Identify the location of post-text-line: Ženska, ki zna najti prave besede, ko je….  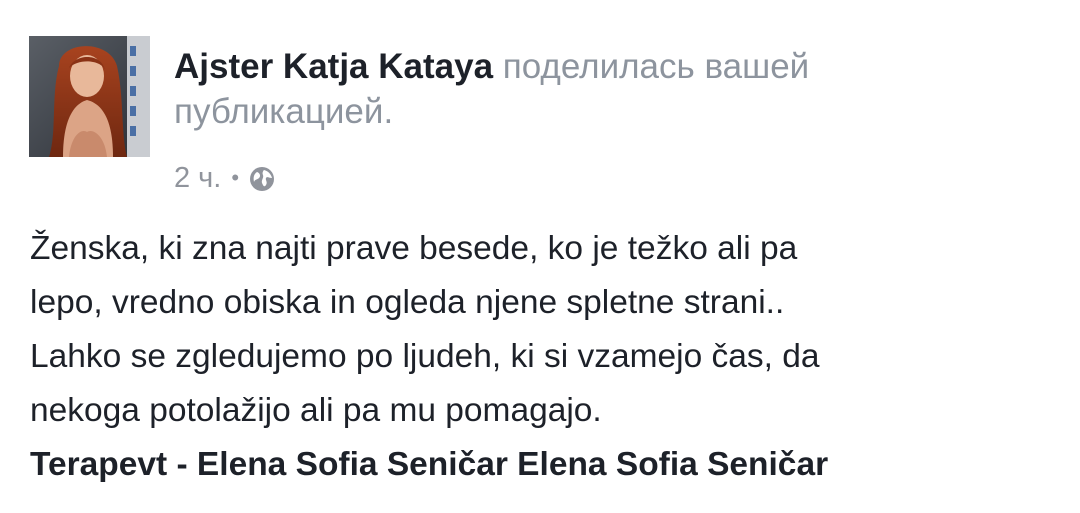
(414, 248).